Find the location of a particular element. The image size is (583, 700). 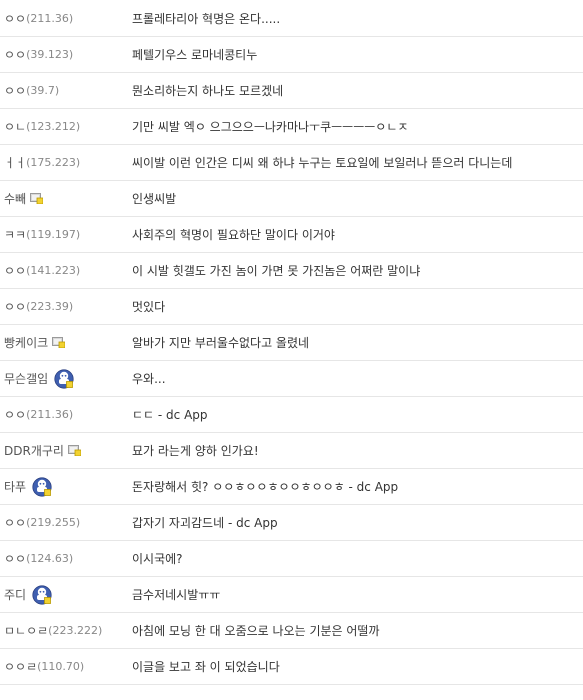

author-ip: (223.39) is located at coordinates (50, 306).